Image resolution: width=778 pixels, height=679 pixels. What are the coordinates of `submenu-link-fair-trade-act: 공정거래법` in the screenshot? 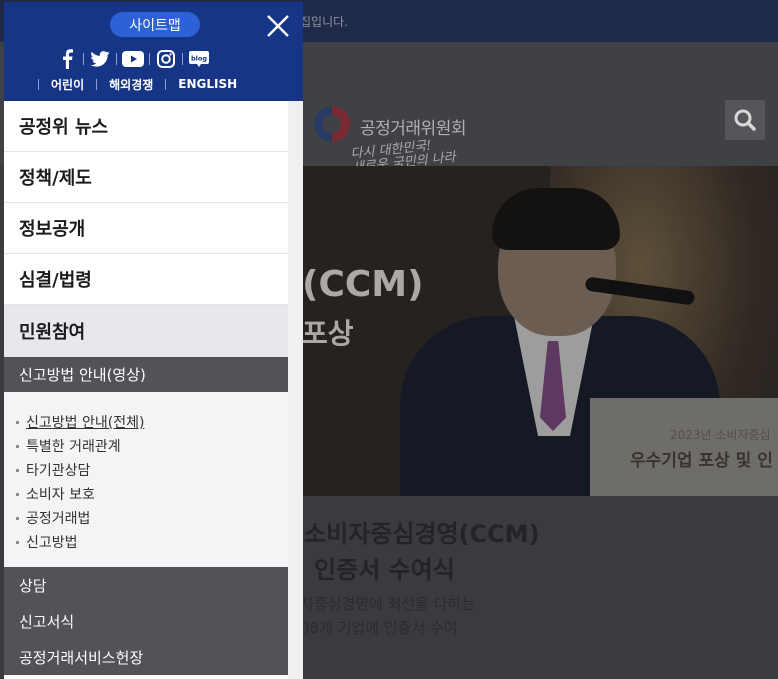 It's located at (146, 518).